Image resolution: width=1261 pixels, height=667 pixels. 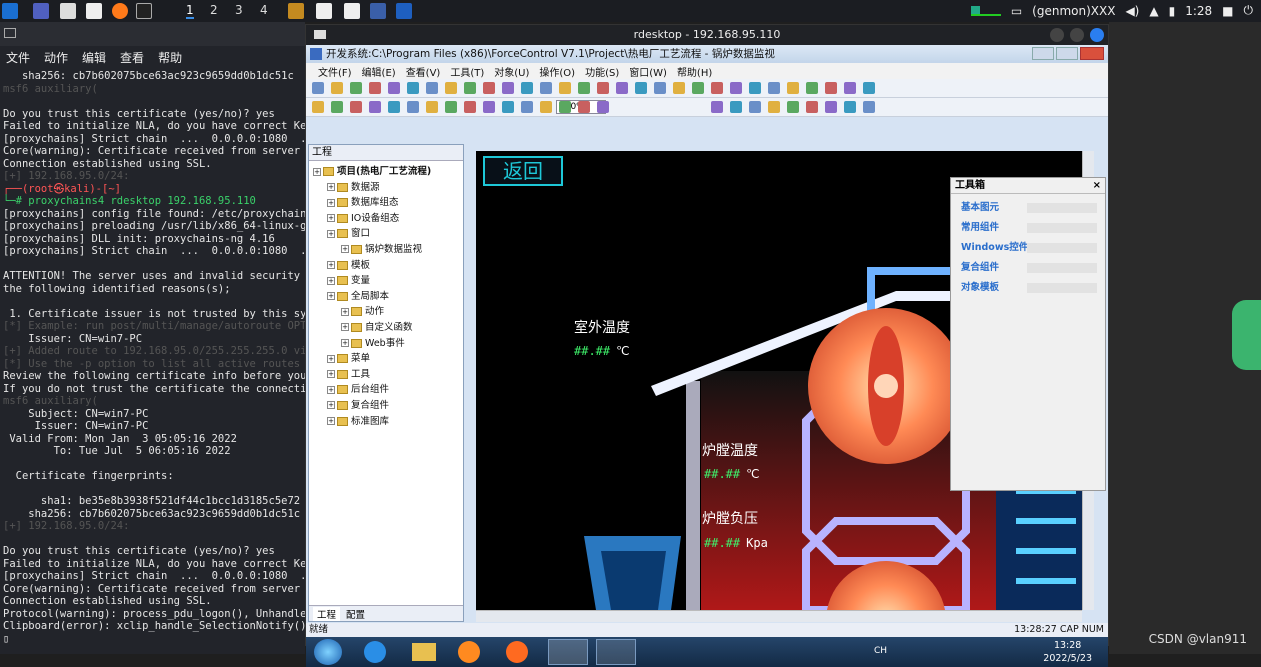 What do you see at coordinates (1028, 288) in the screenshot?
I see `toolbox-object-templates: 对象模板` at bounding box center [1028, 288].